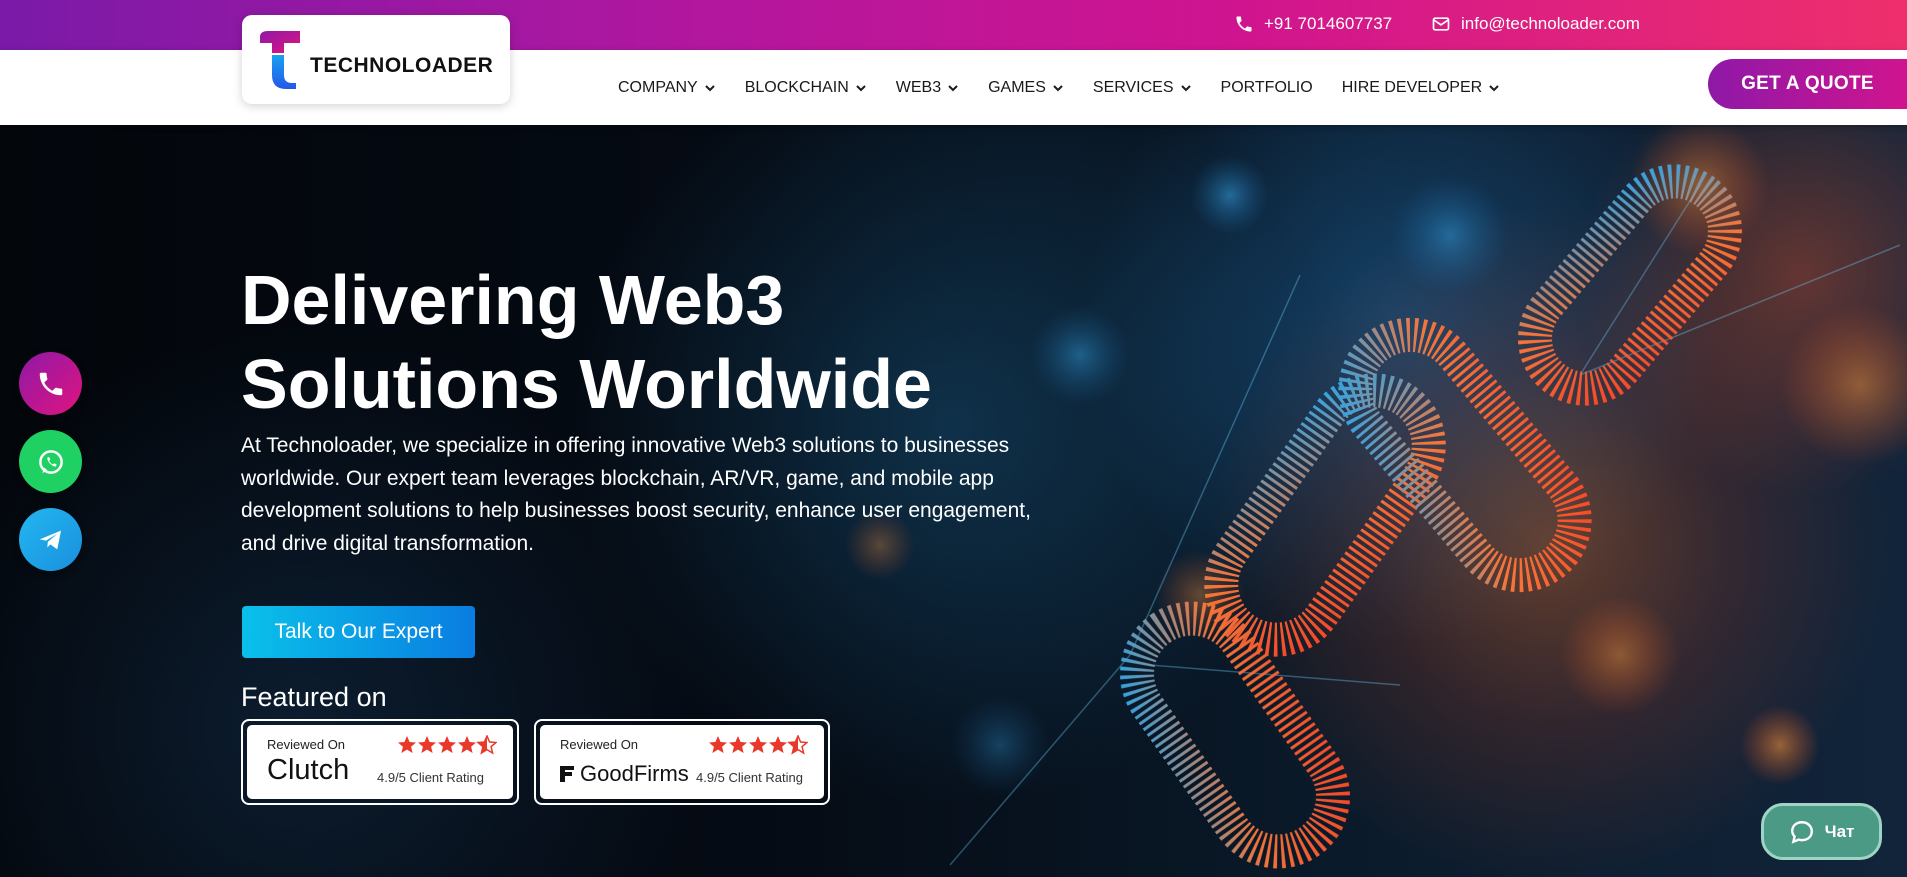 This screenshot has width=1907, height=877. What do you see at coordinates (314, 697) in the screenshot?
I see `featured-on-heading: Featured on` at bounding box center [314, 697].